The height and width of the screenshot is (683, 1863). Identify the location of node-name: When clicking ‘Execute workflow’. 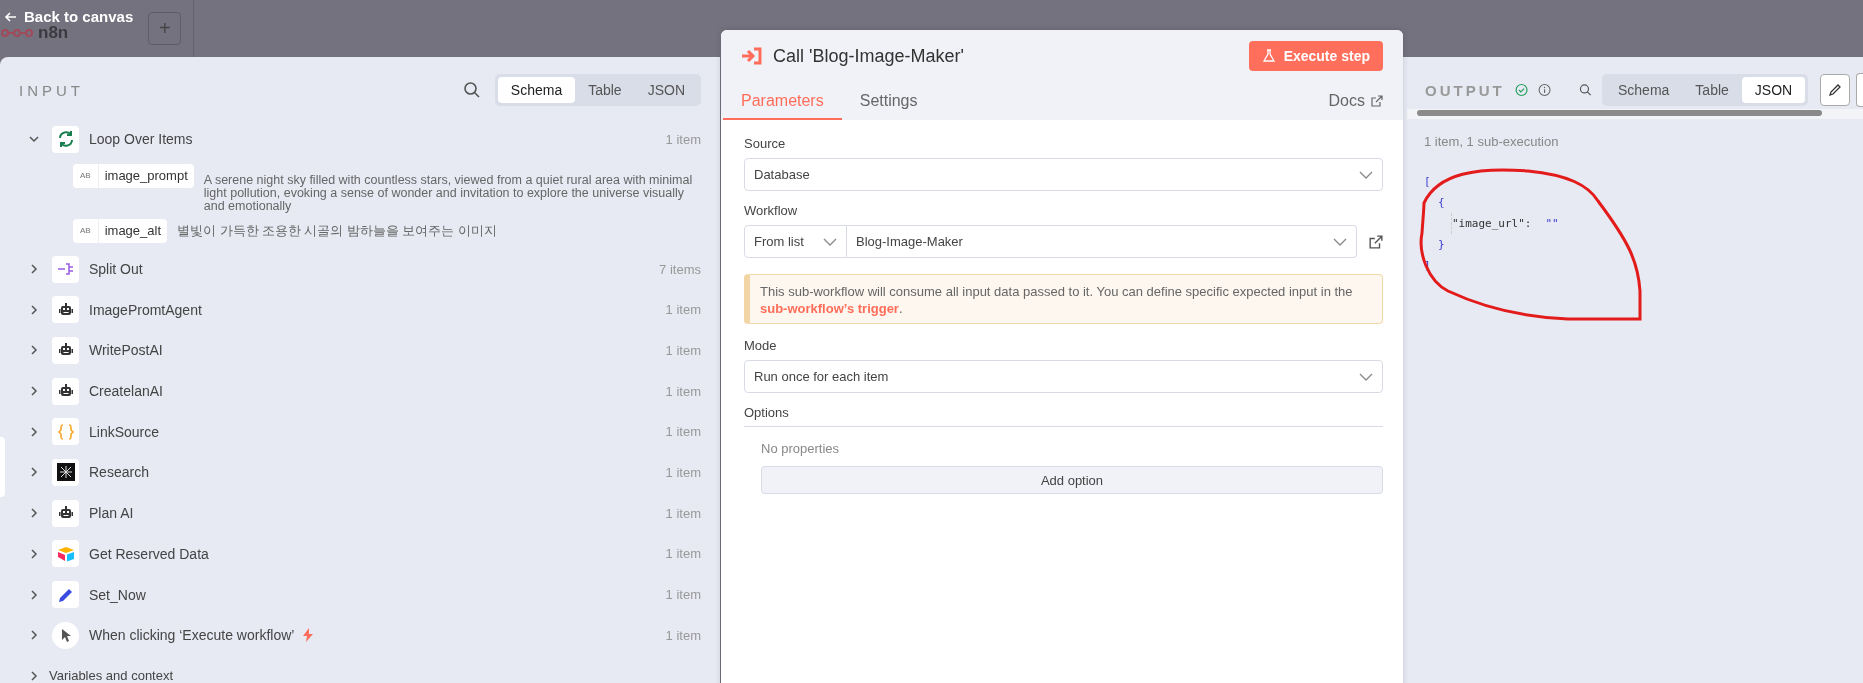
(192, 635).